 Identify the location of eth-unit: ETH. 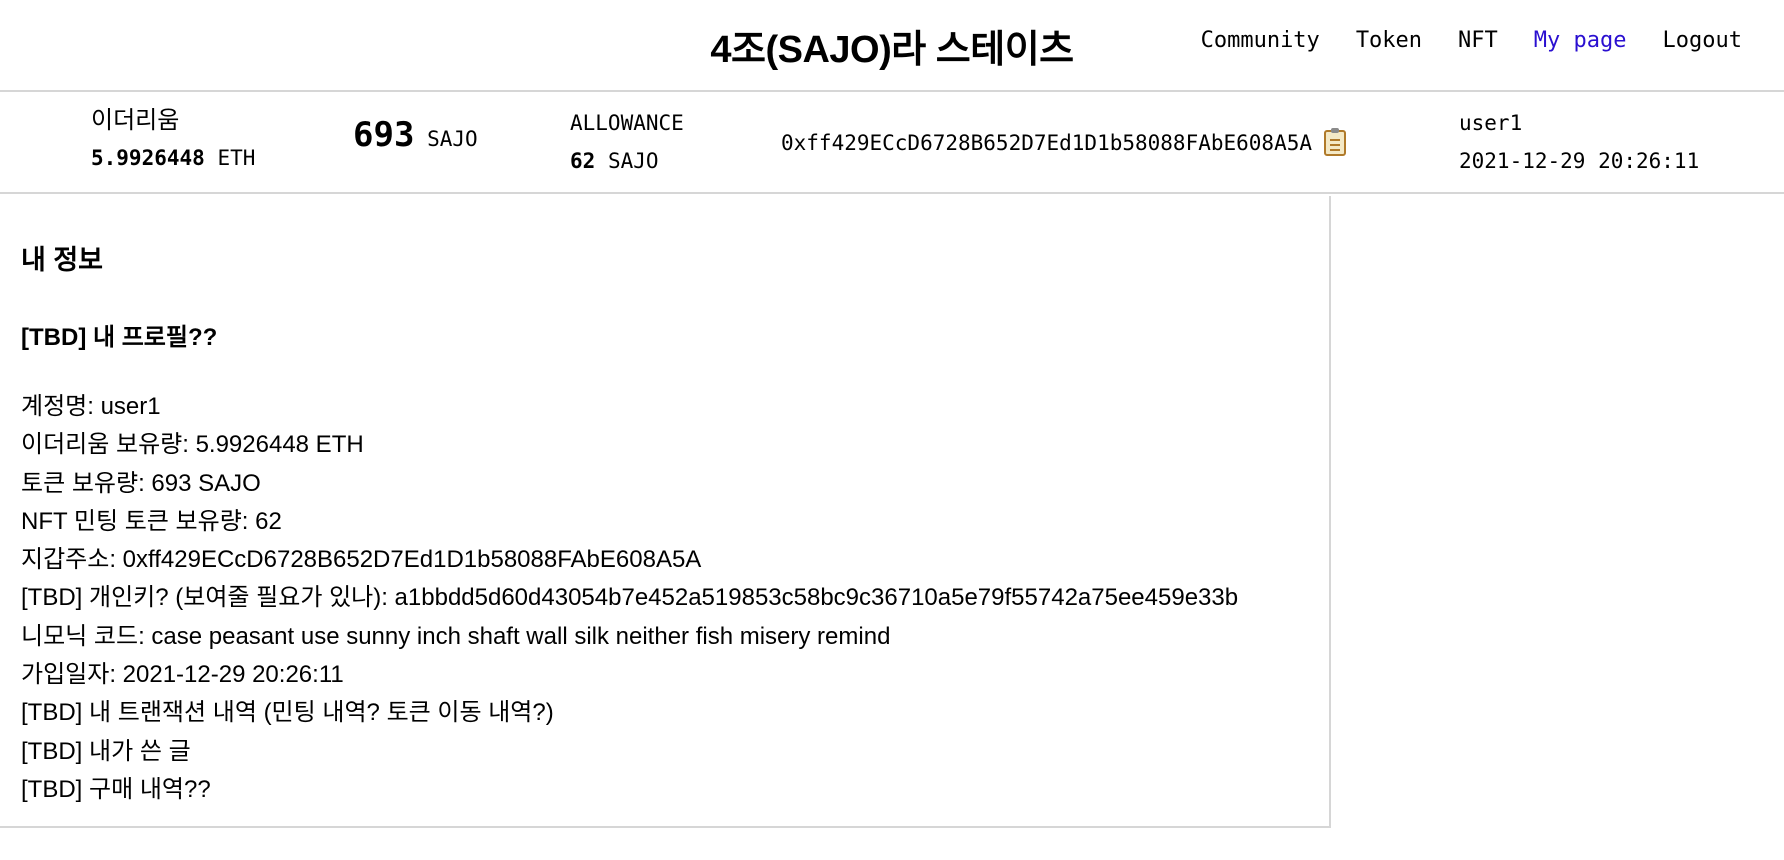
(236, 158).